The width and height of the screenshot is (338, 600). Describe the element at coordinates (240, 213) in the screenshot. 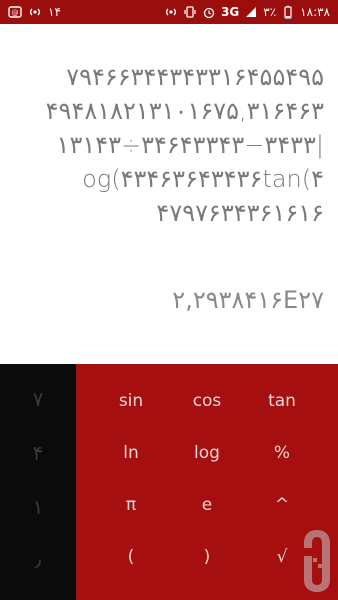

I see `expression-line: ۴۷۹۷۶۳۴۳۶۱۶۱۶` at that location.